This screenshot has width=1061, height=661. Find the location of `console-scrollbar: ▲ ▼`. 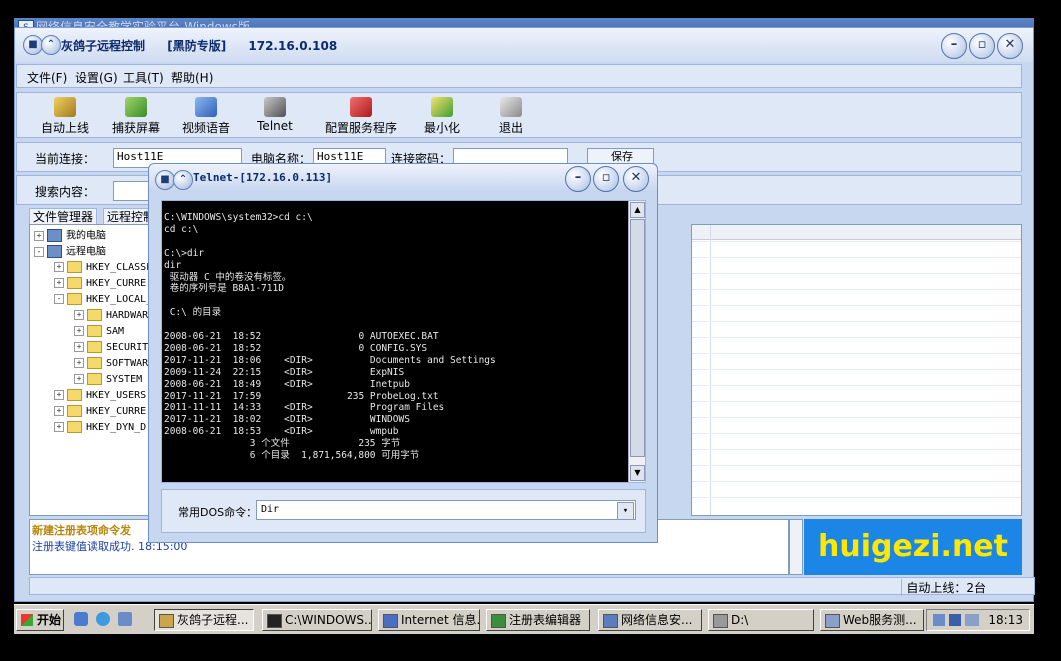

console-scrollbar: ▲ ▼ is located at coordinates (636, 341).